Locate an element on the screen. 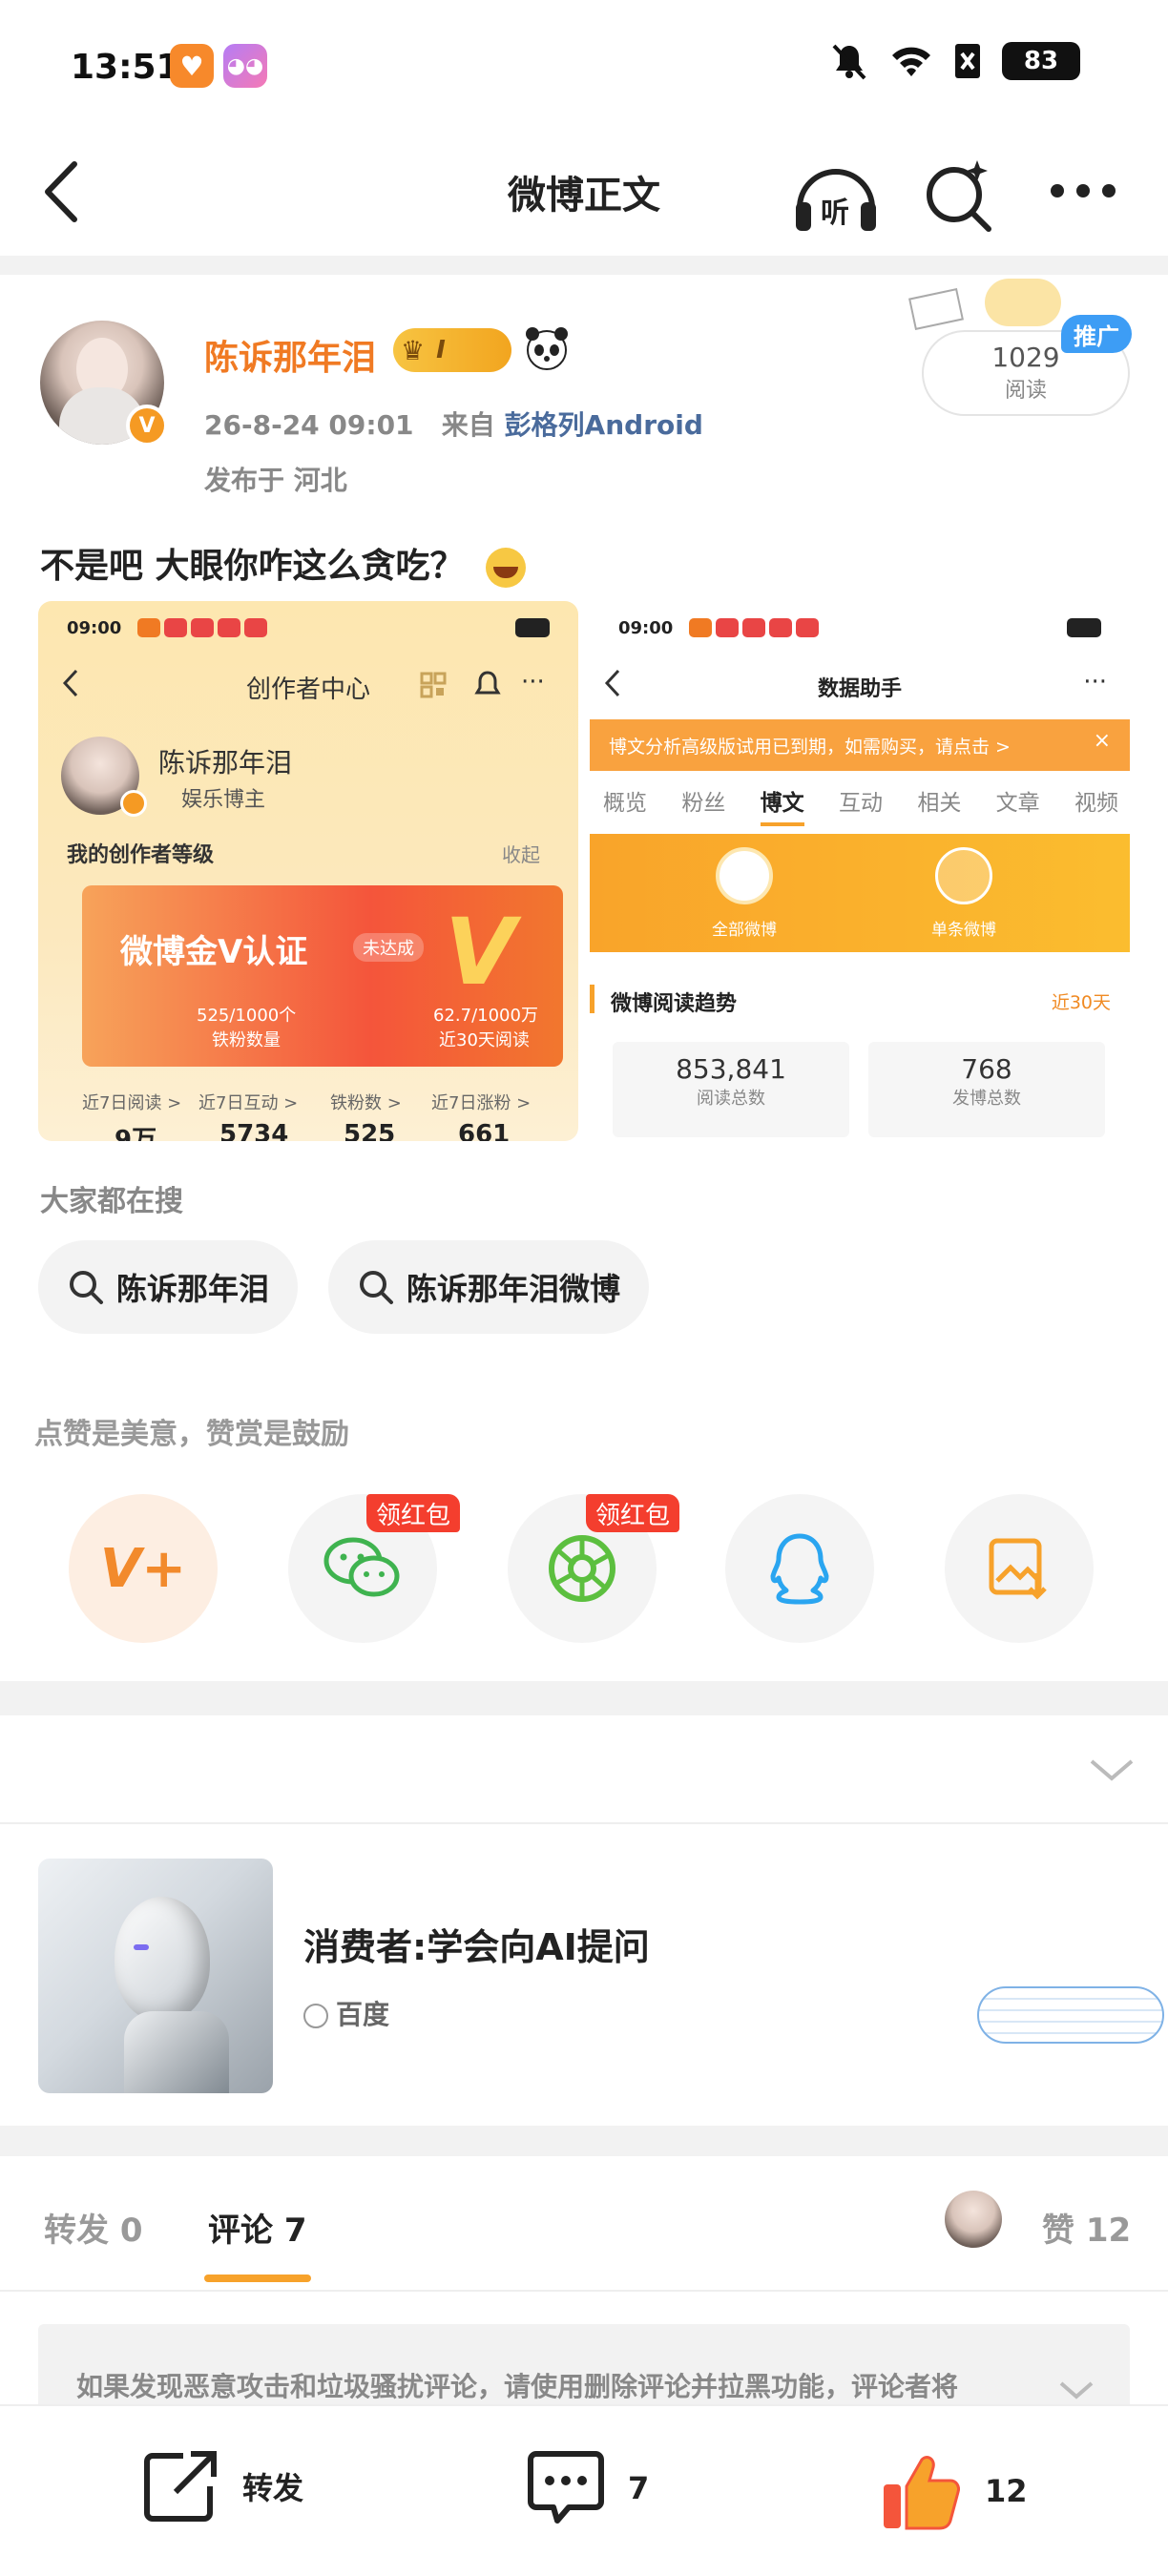 Image resolution: width=1168 pixels, height=2576 pixels. comment-notice-text: 如果发现恶意攻击和垃圾骚扰评论，请使用删除评论并拉黑功能，评论者将 is located at coordinates (517, 2386).